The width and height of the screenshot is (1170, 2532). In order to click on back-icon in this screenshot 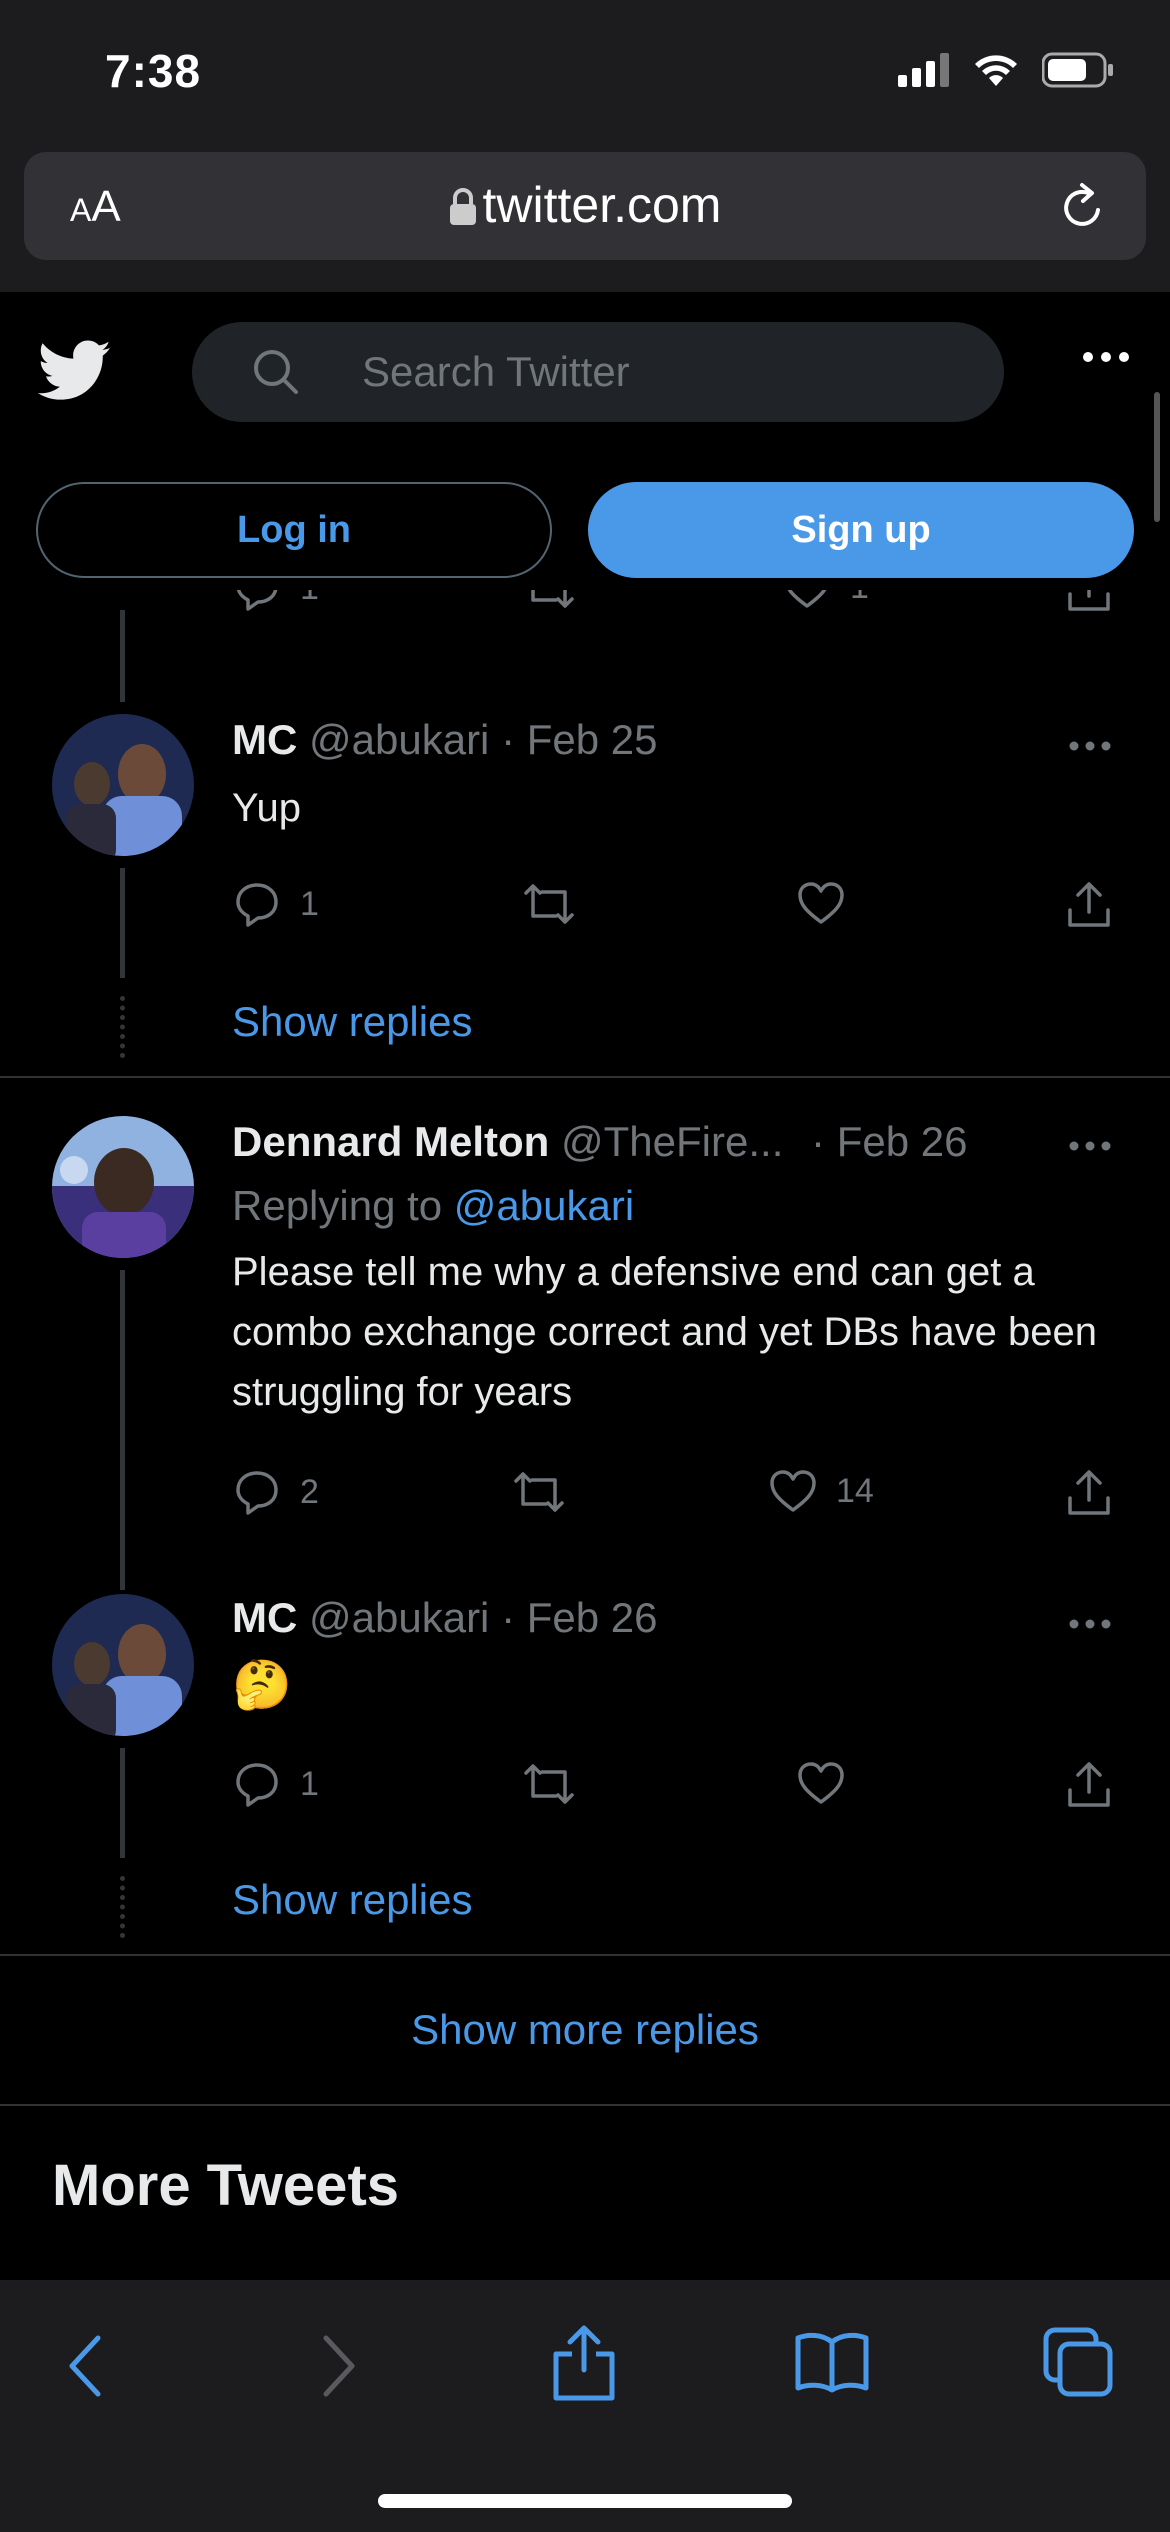, I will do `click(86, 2366)`.